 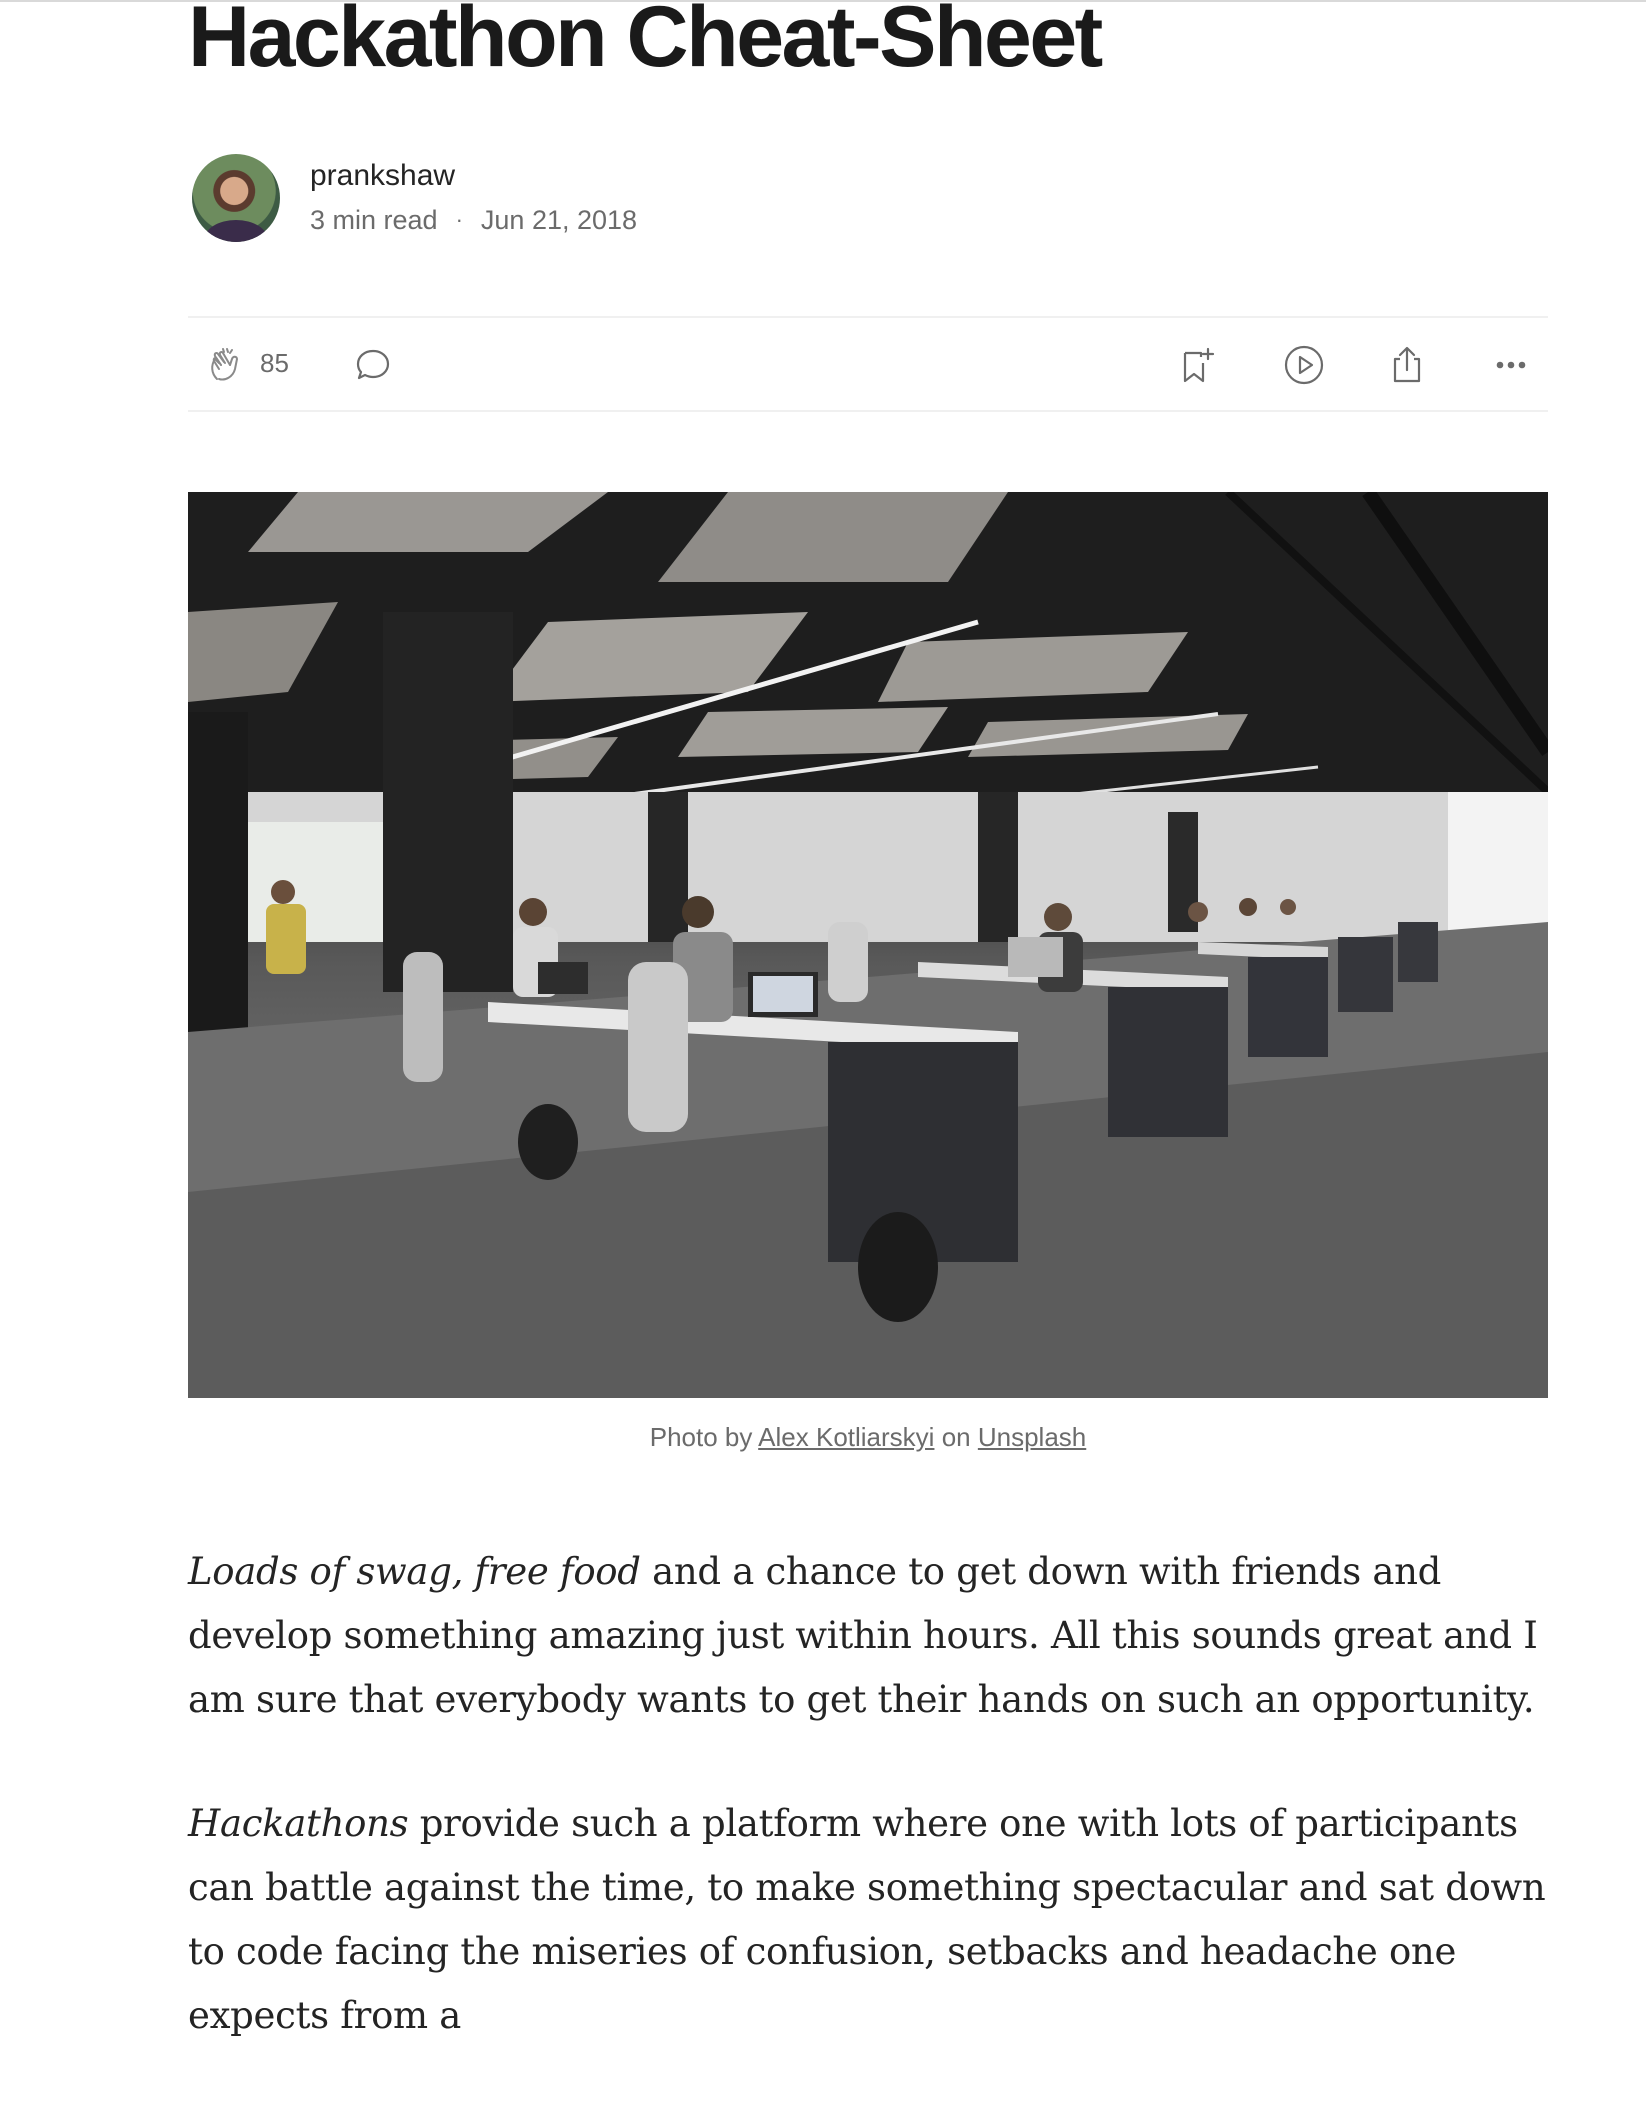 What do you see at coordinates (956, 1437) in the screenshot?
I see `caption-middle: on` at bounding box center [956, 1437].